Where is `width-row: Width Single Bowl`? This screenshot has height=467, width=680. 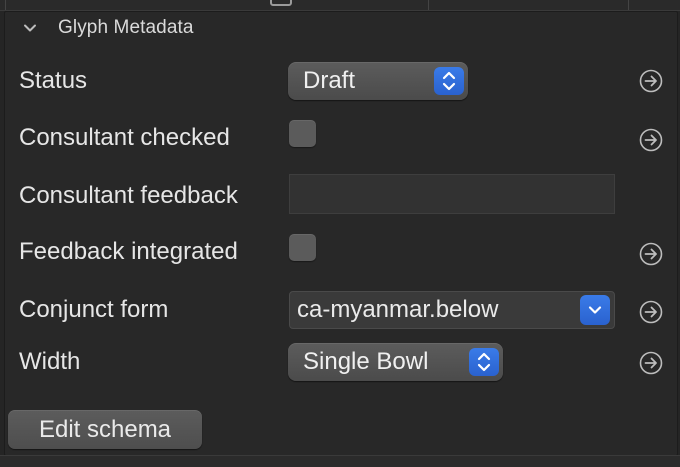 width-row: Width Single Bowl is located at coordinates (340, 362).